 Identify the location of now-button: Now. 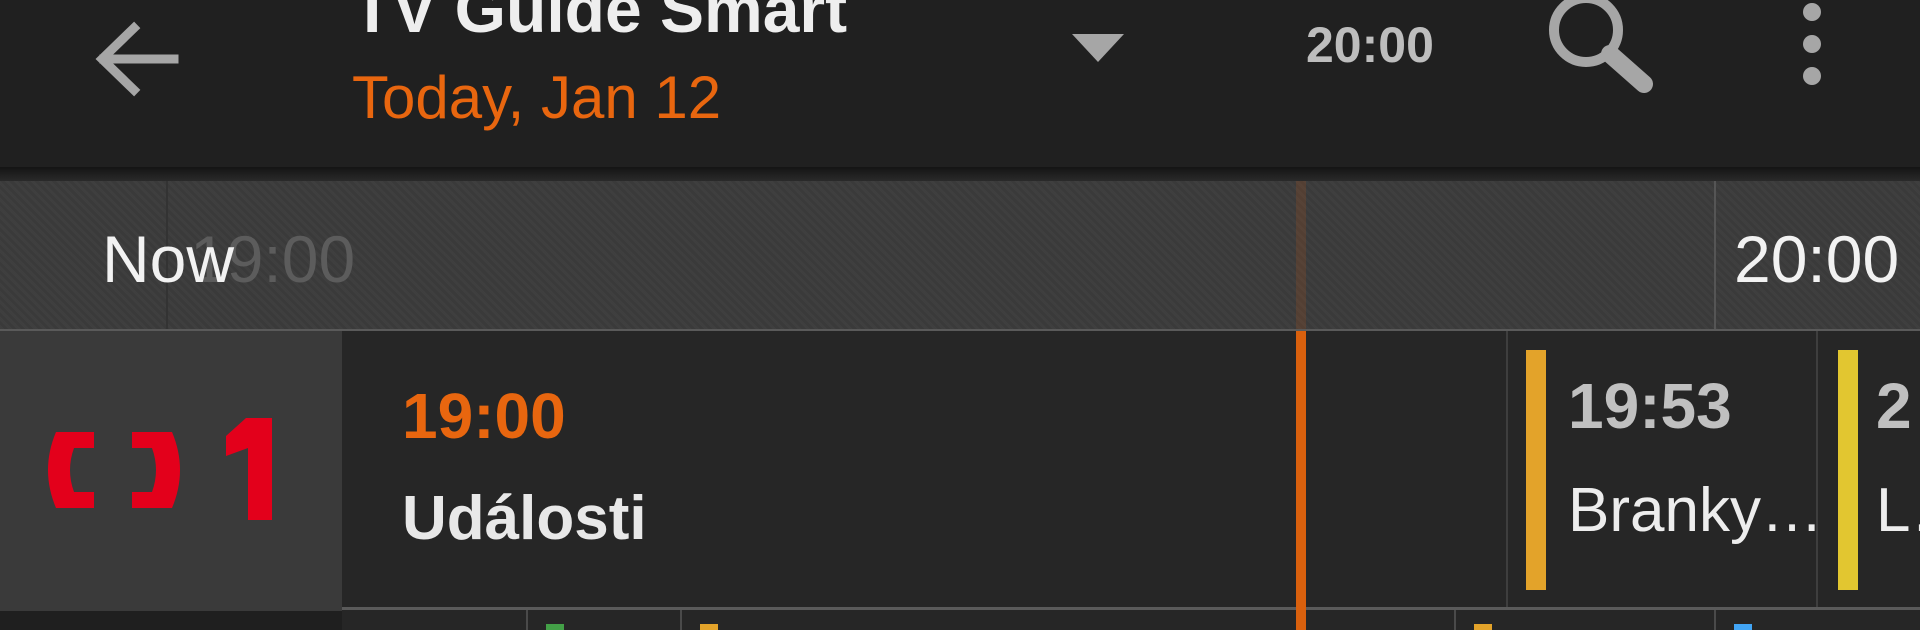
(168, 259).